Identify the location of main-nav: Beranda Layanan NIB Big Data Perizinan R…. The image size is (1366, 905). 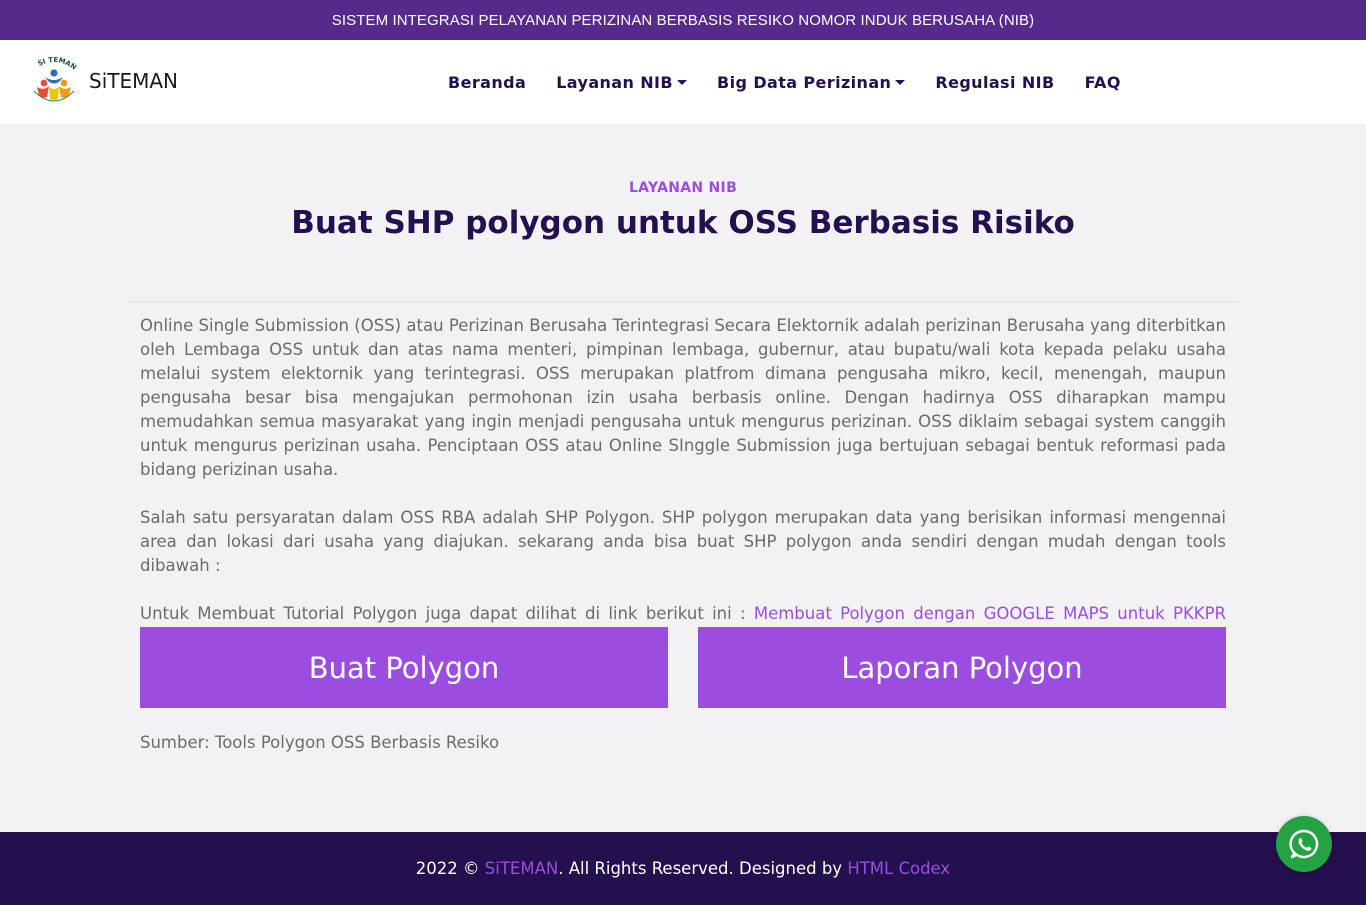
(799, 82).